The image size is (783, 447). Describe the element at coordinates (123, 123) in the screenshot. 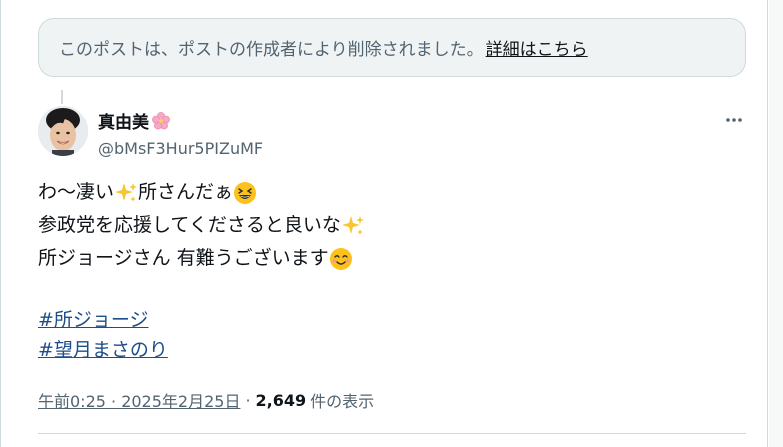

I see `author-name-text: 真由美` at that location.